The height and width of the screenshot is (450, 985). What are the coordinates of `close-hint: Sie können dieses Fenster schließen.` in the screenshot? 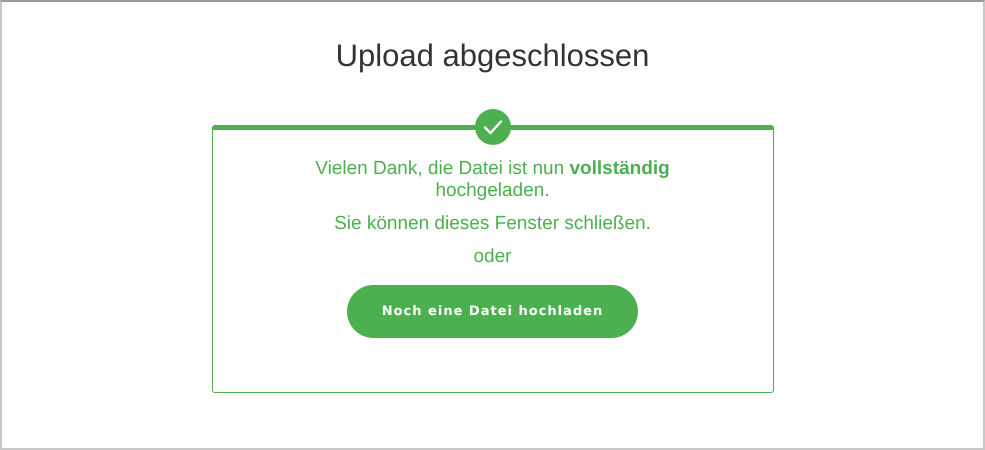 It's located at (492, 224).